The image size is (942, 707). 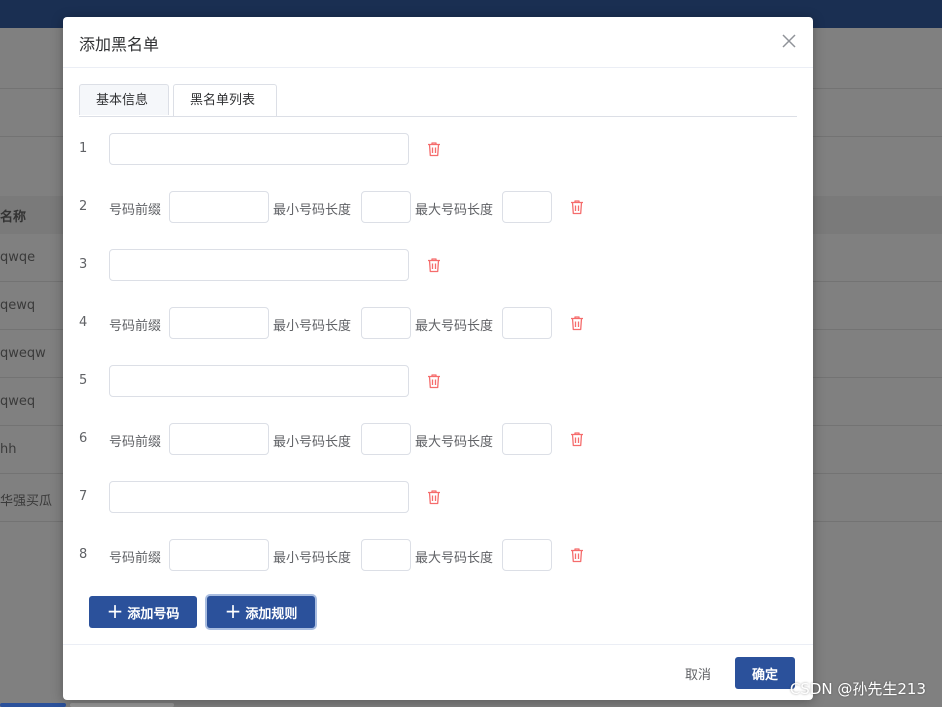 What do you see at coordinates (83, 322) in the screenshot?
I see `row-number: 4` at bounding box center [83, 322].